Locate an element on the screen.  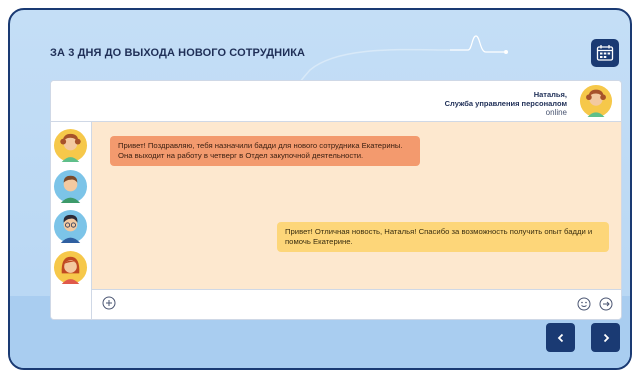
smile-icon is located at coordinates (584, 304).